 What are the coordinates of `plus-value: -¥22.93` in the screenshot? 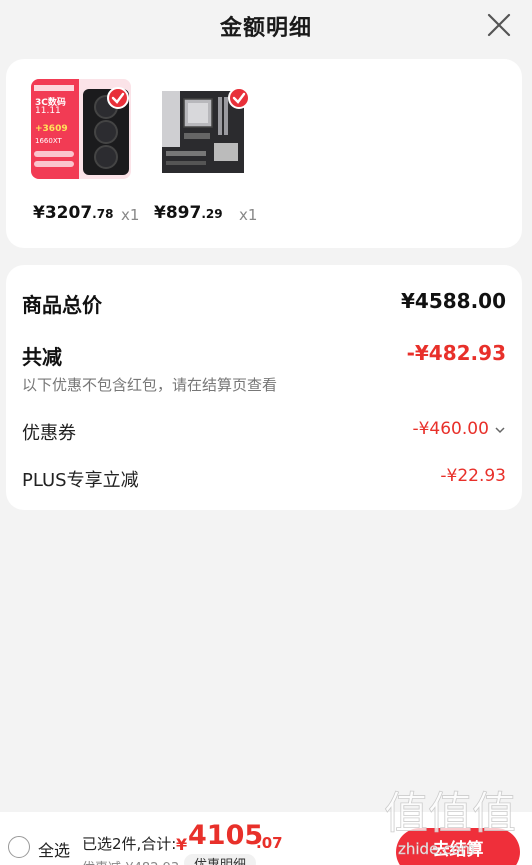 It's located at (473, 476).